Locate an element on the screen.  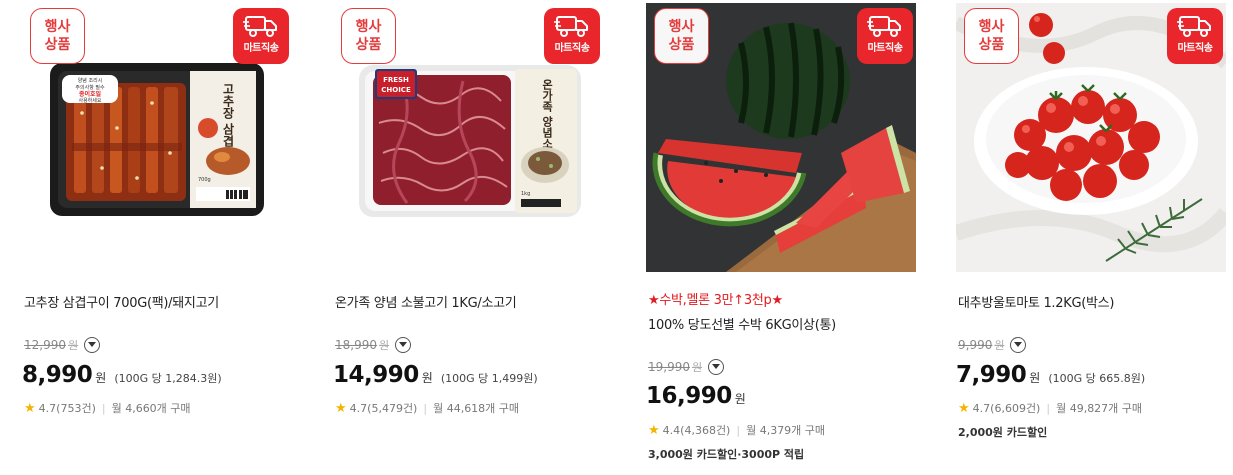
product-name: 고추장 삼겹구이 700G(팩)/돼지고기 is located at coordinates (121, 301).